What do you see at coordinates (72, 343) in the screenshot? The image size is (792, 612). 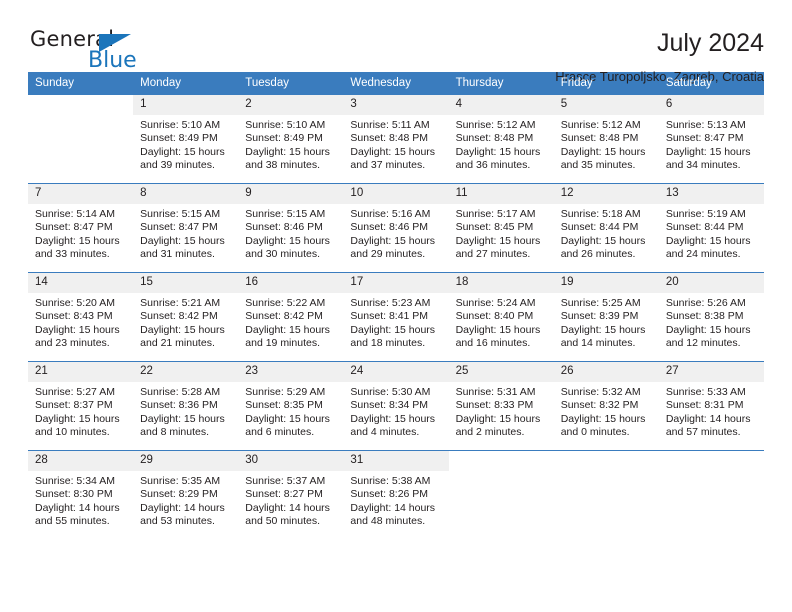 I see `daylight-text-line2: and 23 minutes.` at bounding box center [72, 343].